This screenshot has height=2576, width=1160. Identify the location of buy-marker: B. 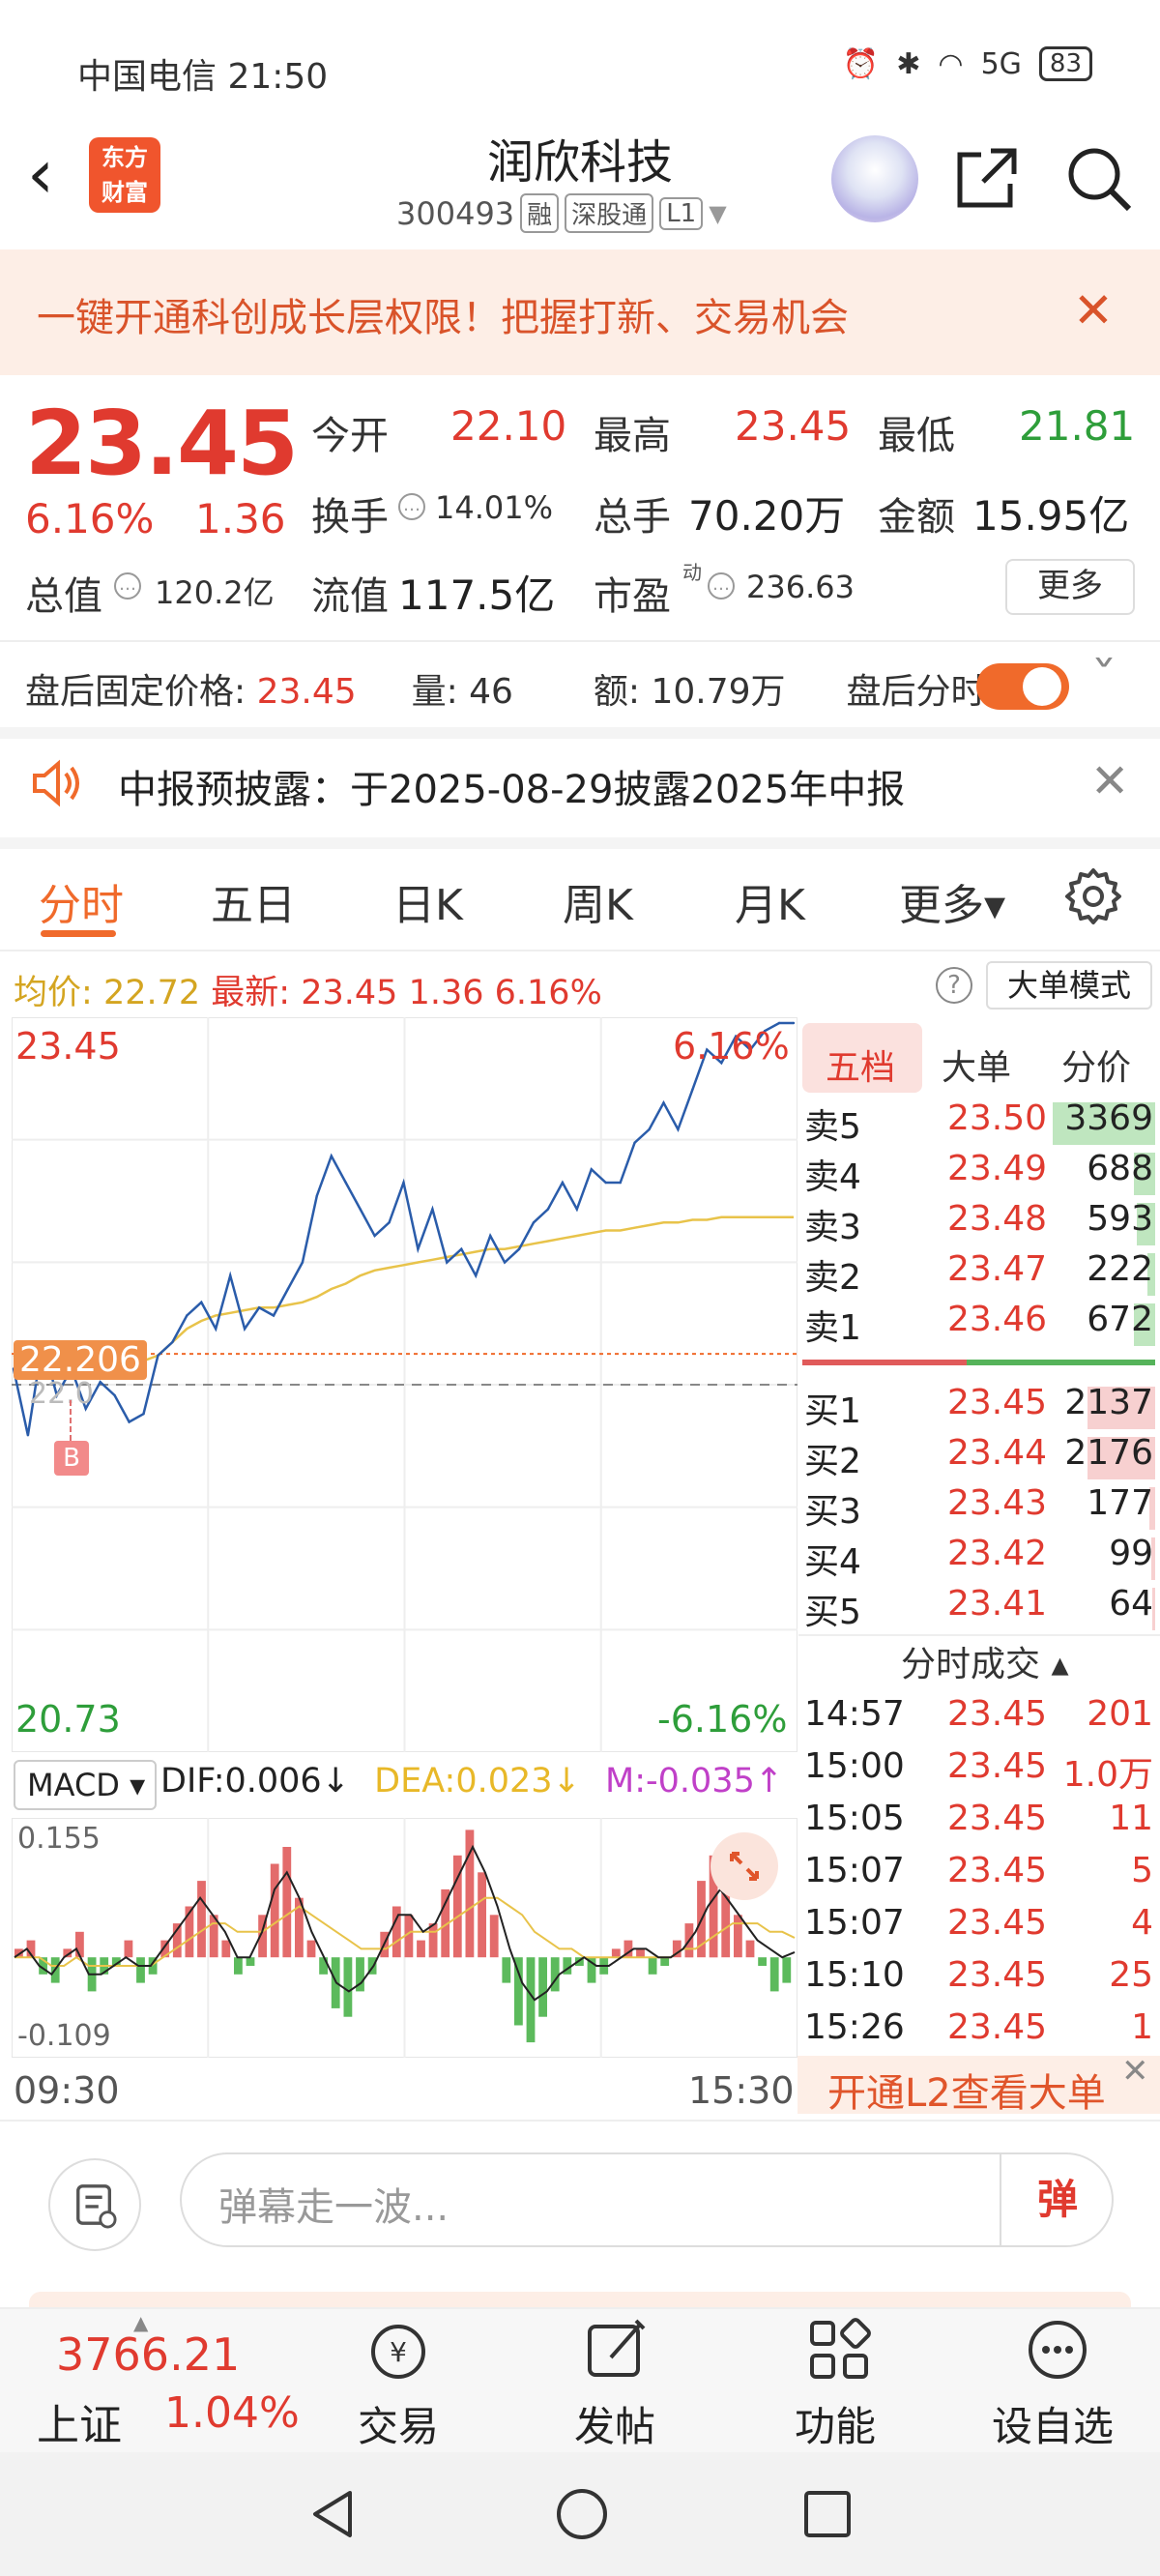
(71, 1458).